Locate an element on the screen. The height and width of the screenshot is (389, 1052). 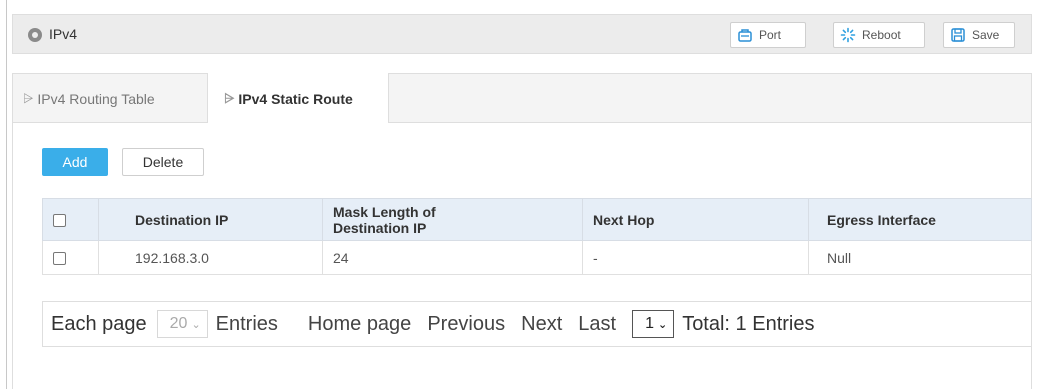
port-button-label: Port is located at coordinates (770, 35).